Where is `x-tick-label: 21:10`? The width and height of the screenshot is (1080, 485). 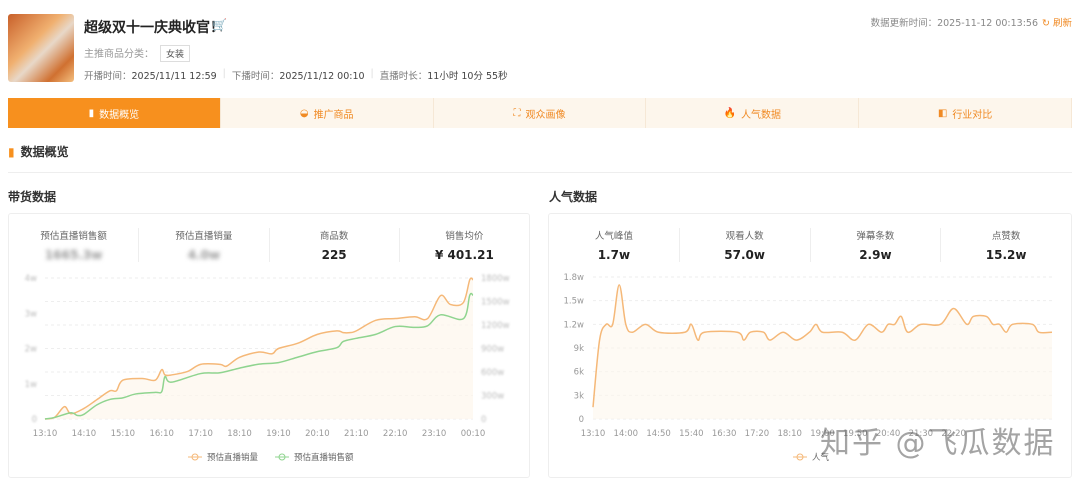
x-tick-label: 21:10 is located at coordinates (356, 434).